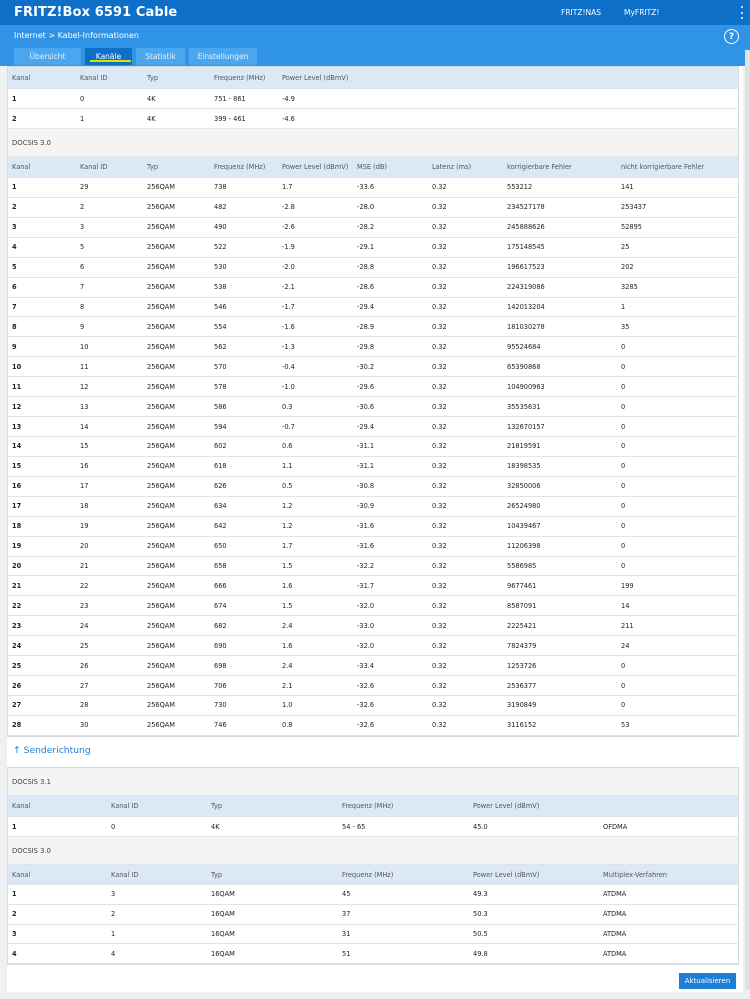 This screenshot has height=999, width=750. Describe the element at coordinates (526, 247) in the screenshot. I see `table-cell: 175148545` at that location.